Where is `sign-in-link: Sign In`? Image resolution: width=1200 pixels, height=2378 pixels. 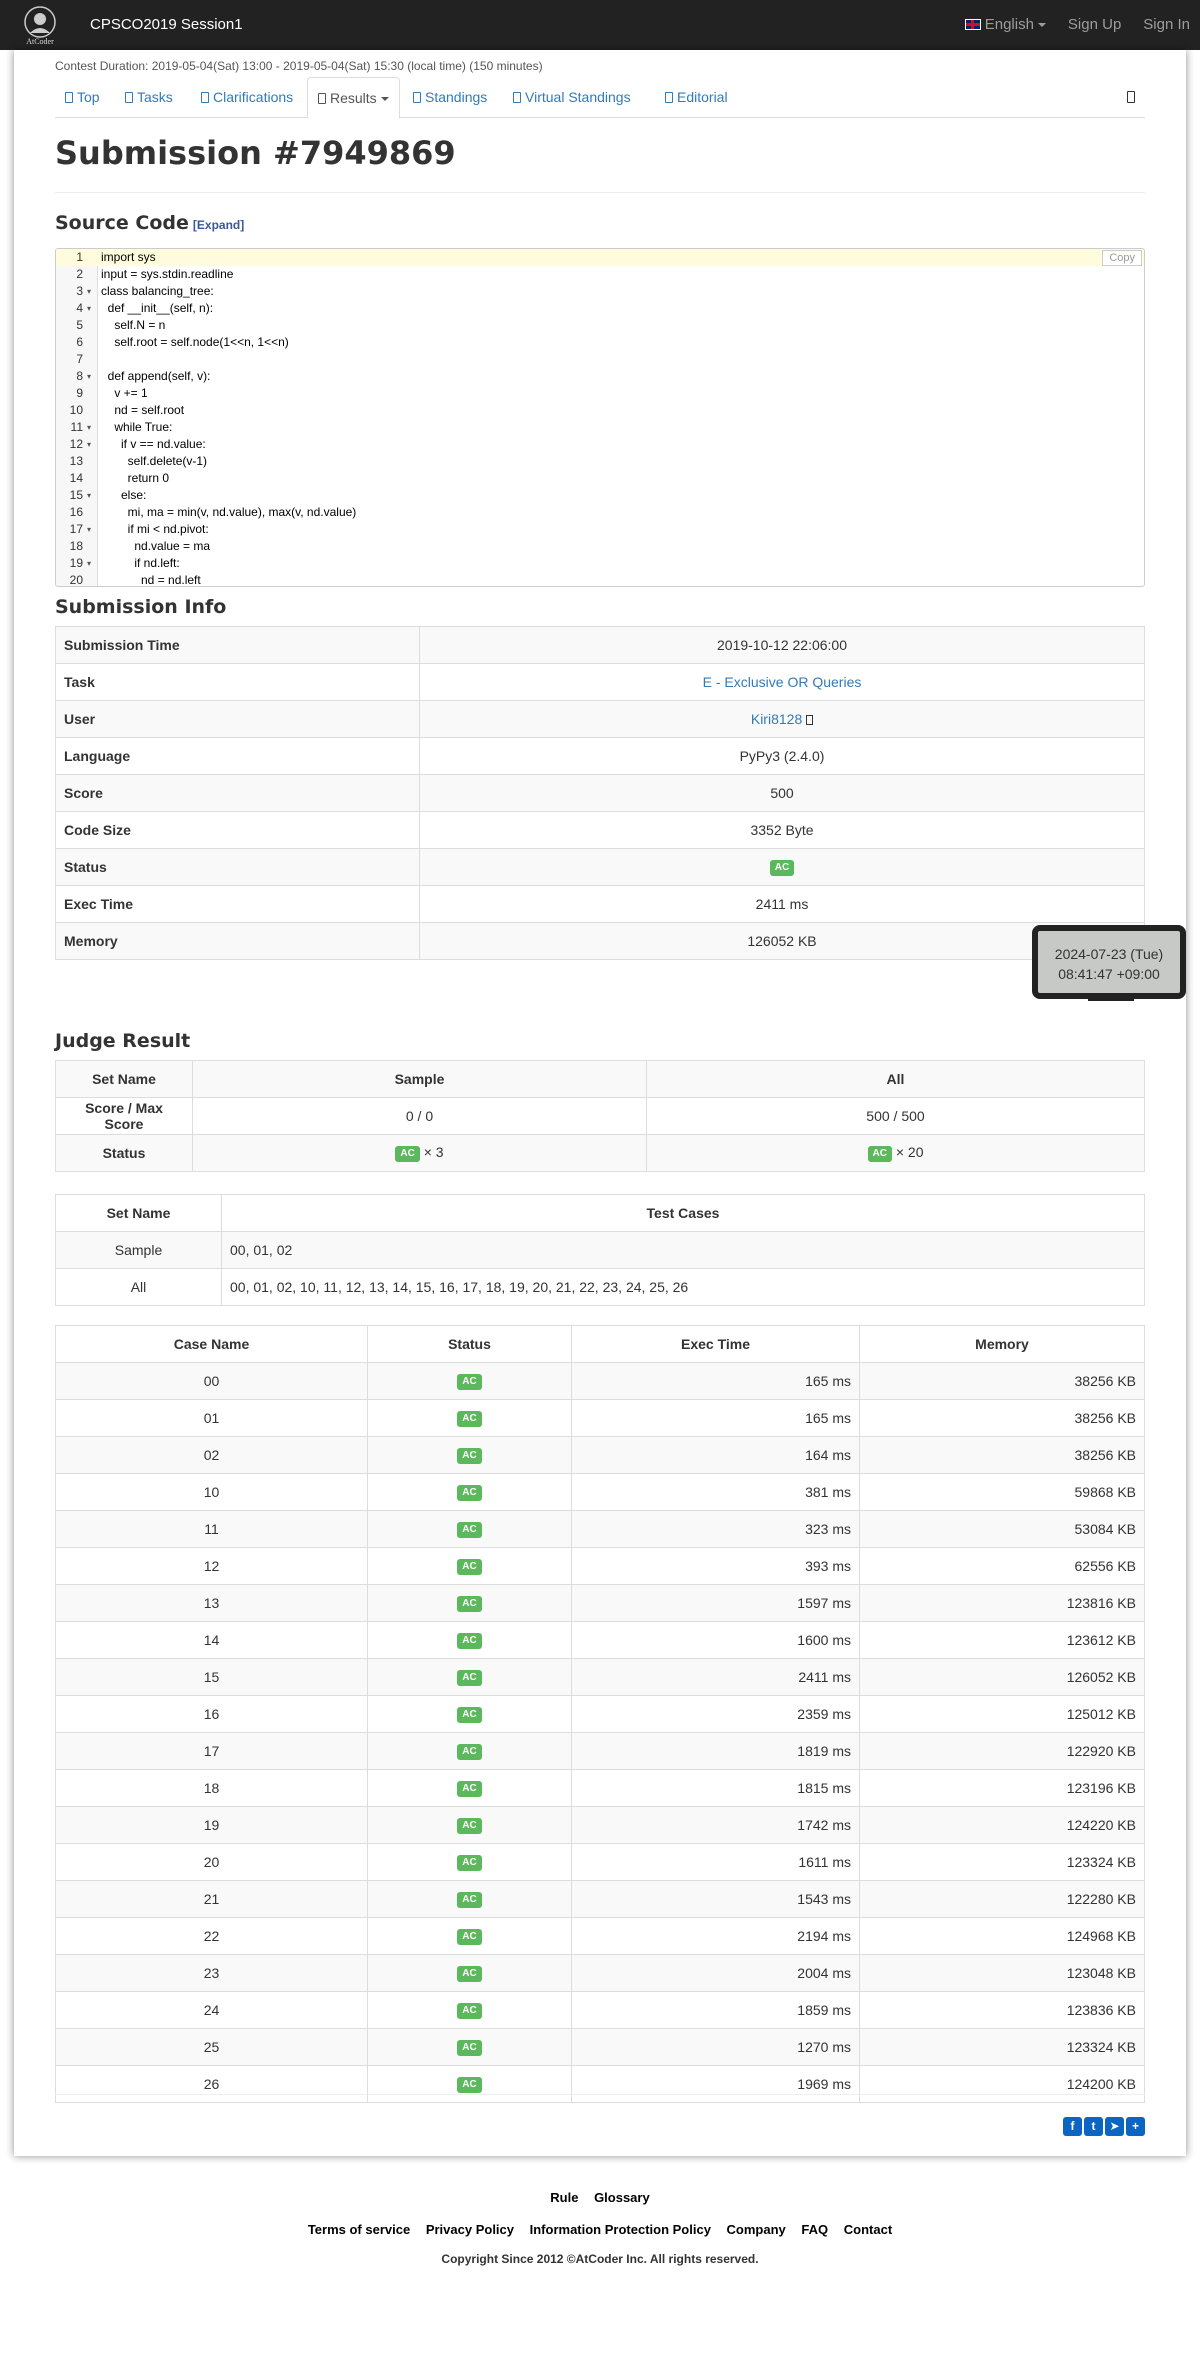 sign-in-link: Sign In is located at coordinates (1166, 24).